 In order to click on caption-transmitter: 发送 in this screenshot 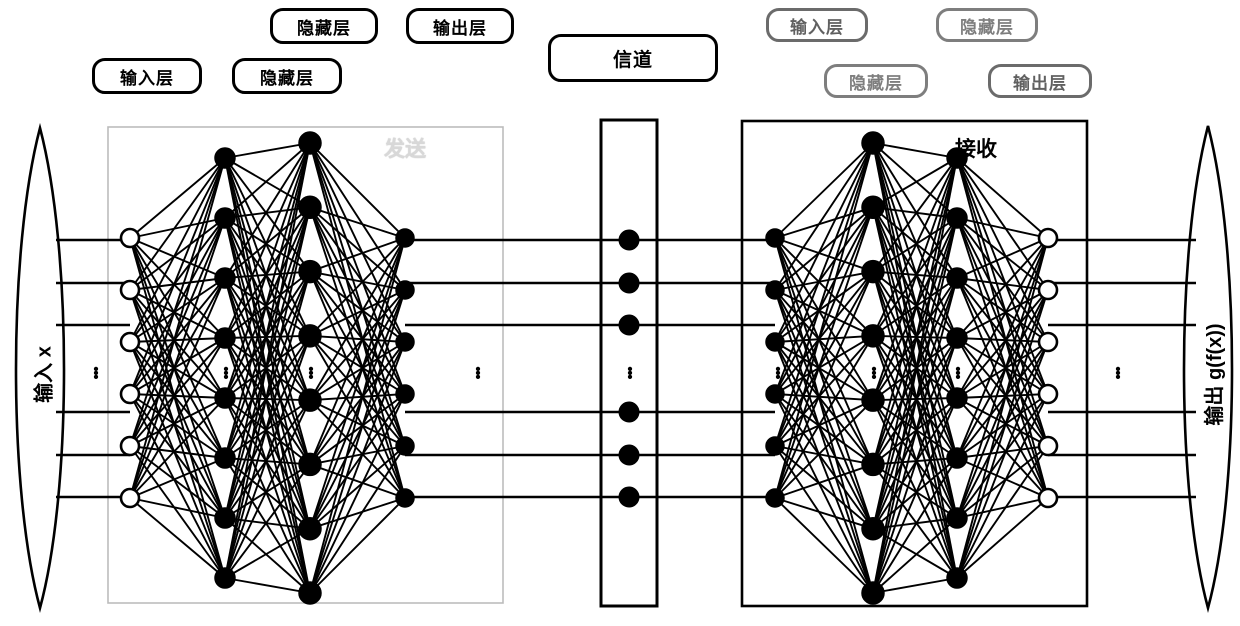, I will do `click(405, 149)`.